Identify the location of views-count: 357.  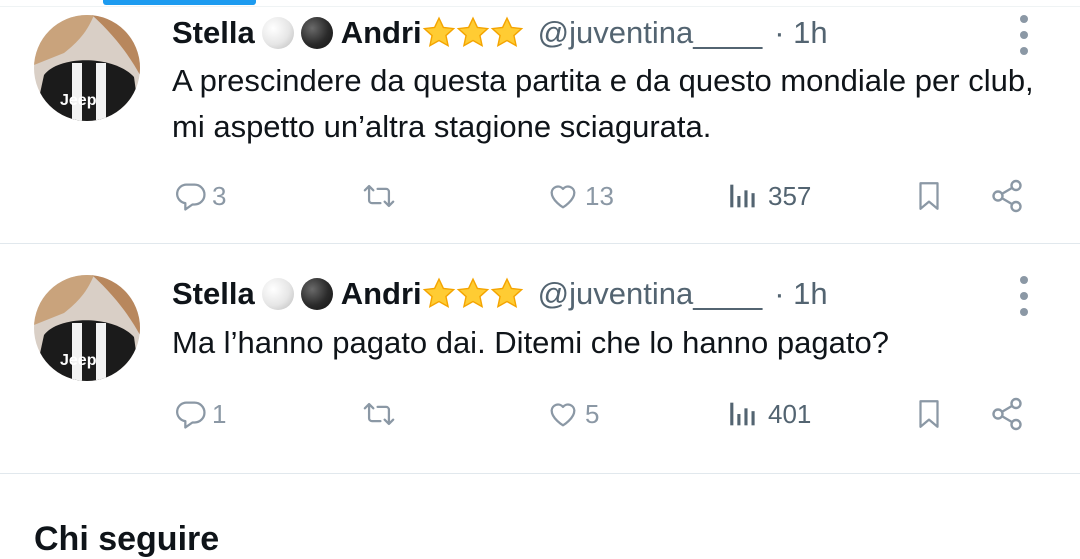
(790, 195).